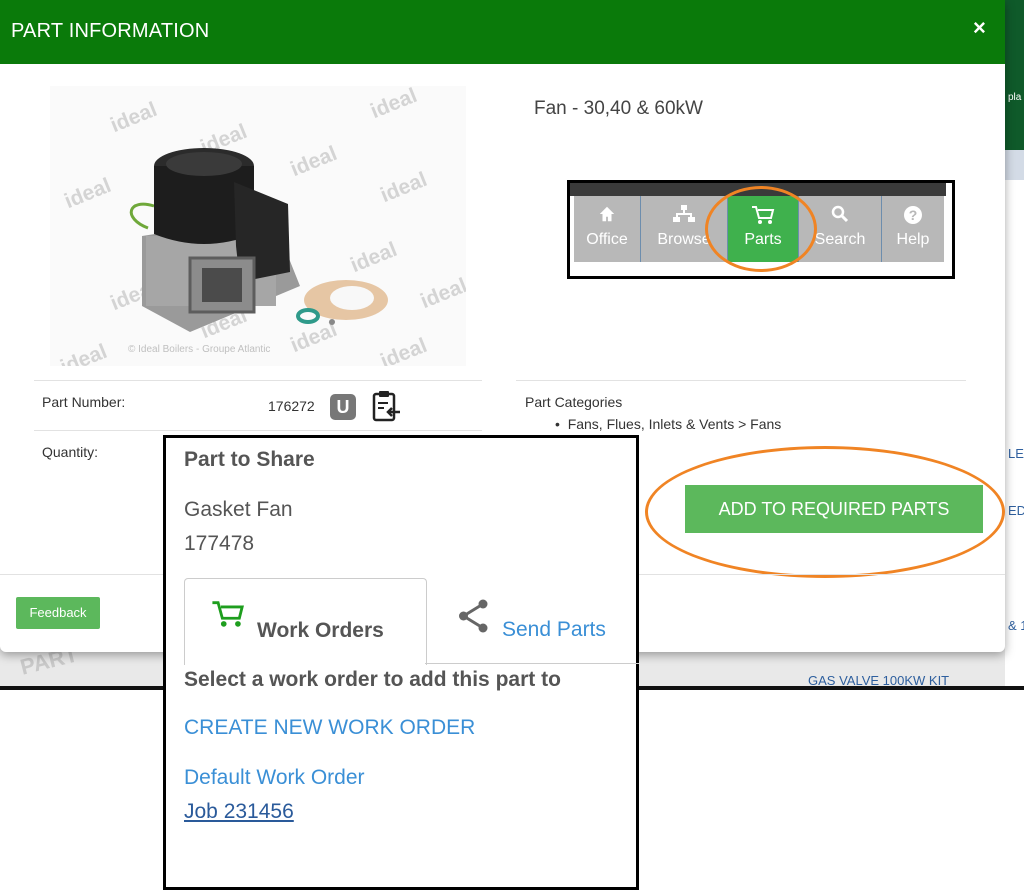  I want to click on part-number-label: Part Number:, so click(84, 402).